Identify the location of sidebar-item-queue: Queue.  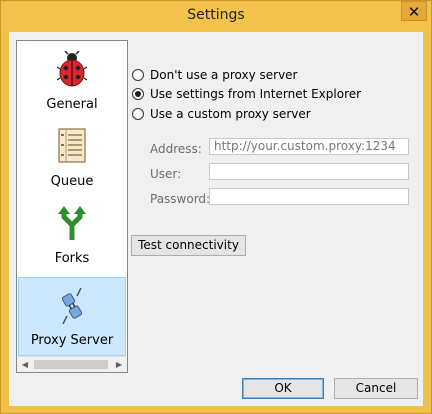
(72, 160).